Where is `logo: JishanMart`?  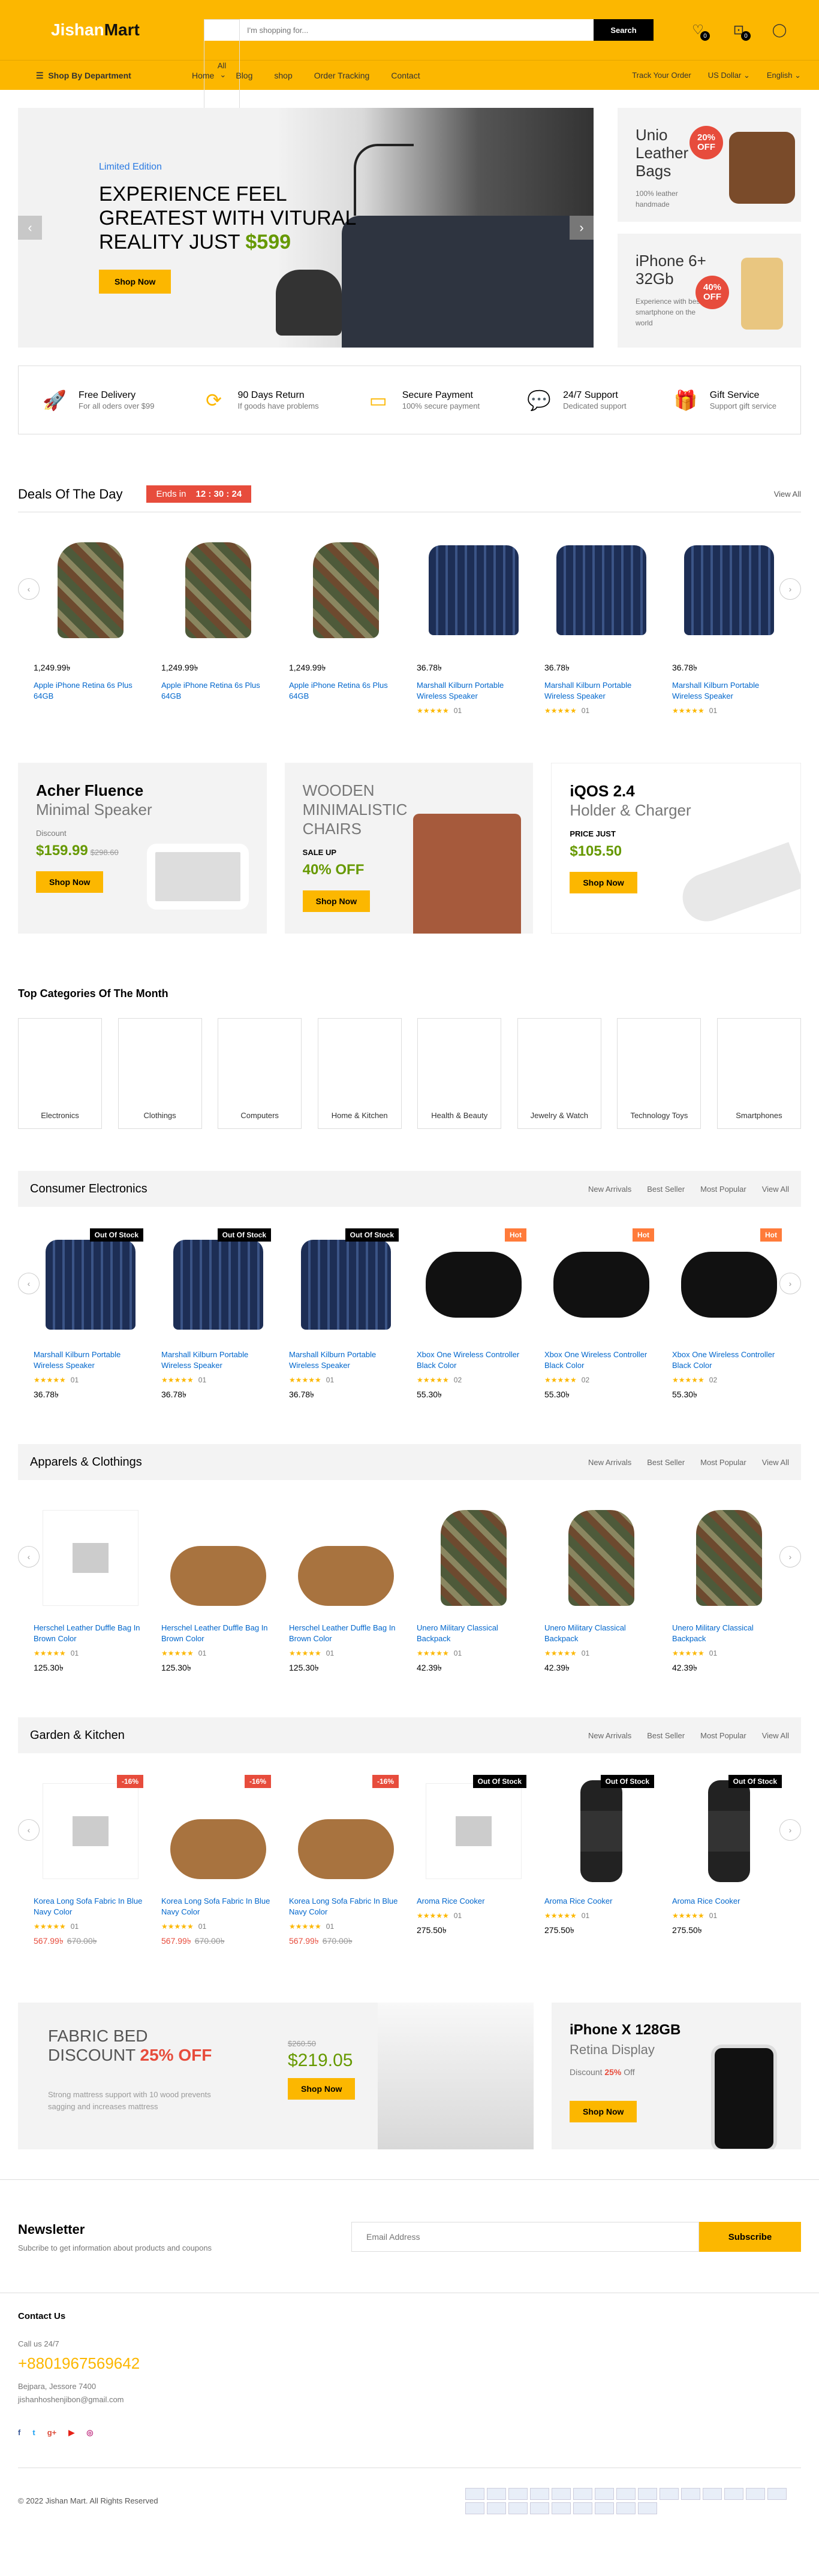
logo: JishanMart is located at coordinates (102, 30).